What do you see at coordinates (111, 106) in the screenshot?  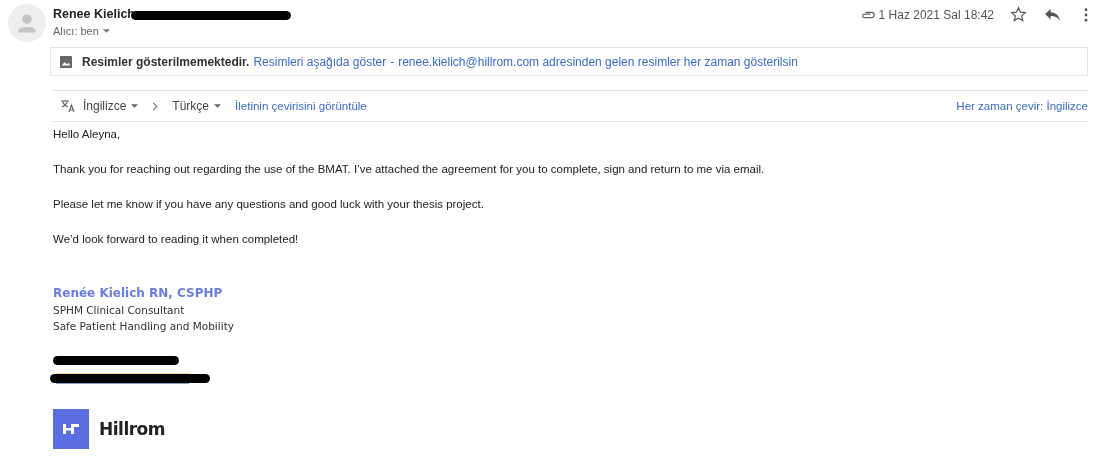 I see `source-language-dropdown: İngilizce` at bounding box center [111, 106].